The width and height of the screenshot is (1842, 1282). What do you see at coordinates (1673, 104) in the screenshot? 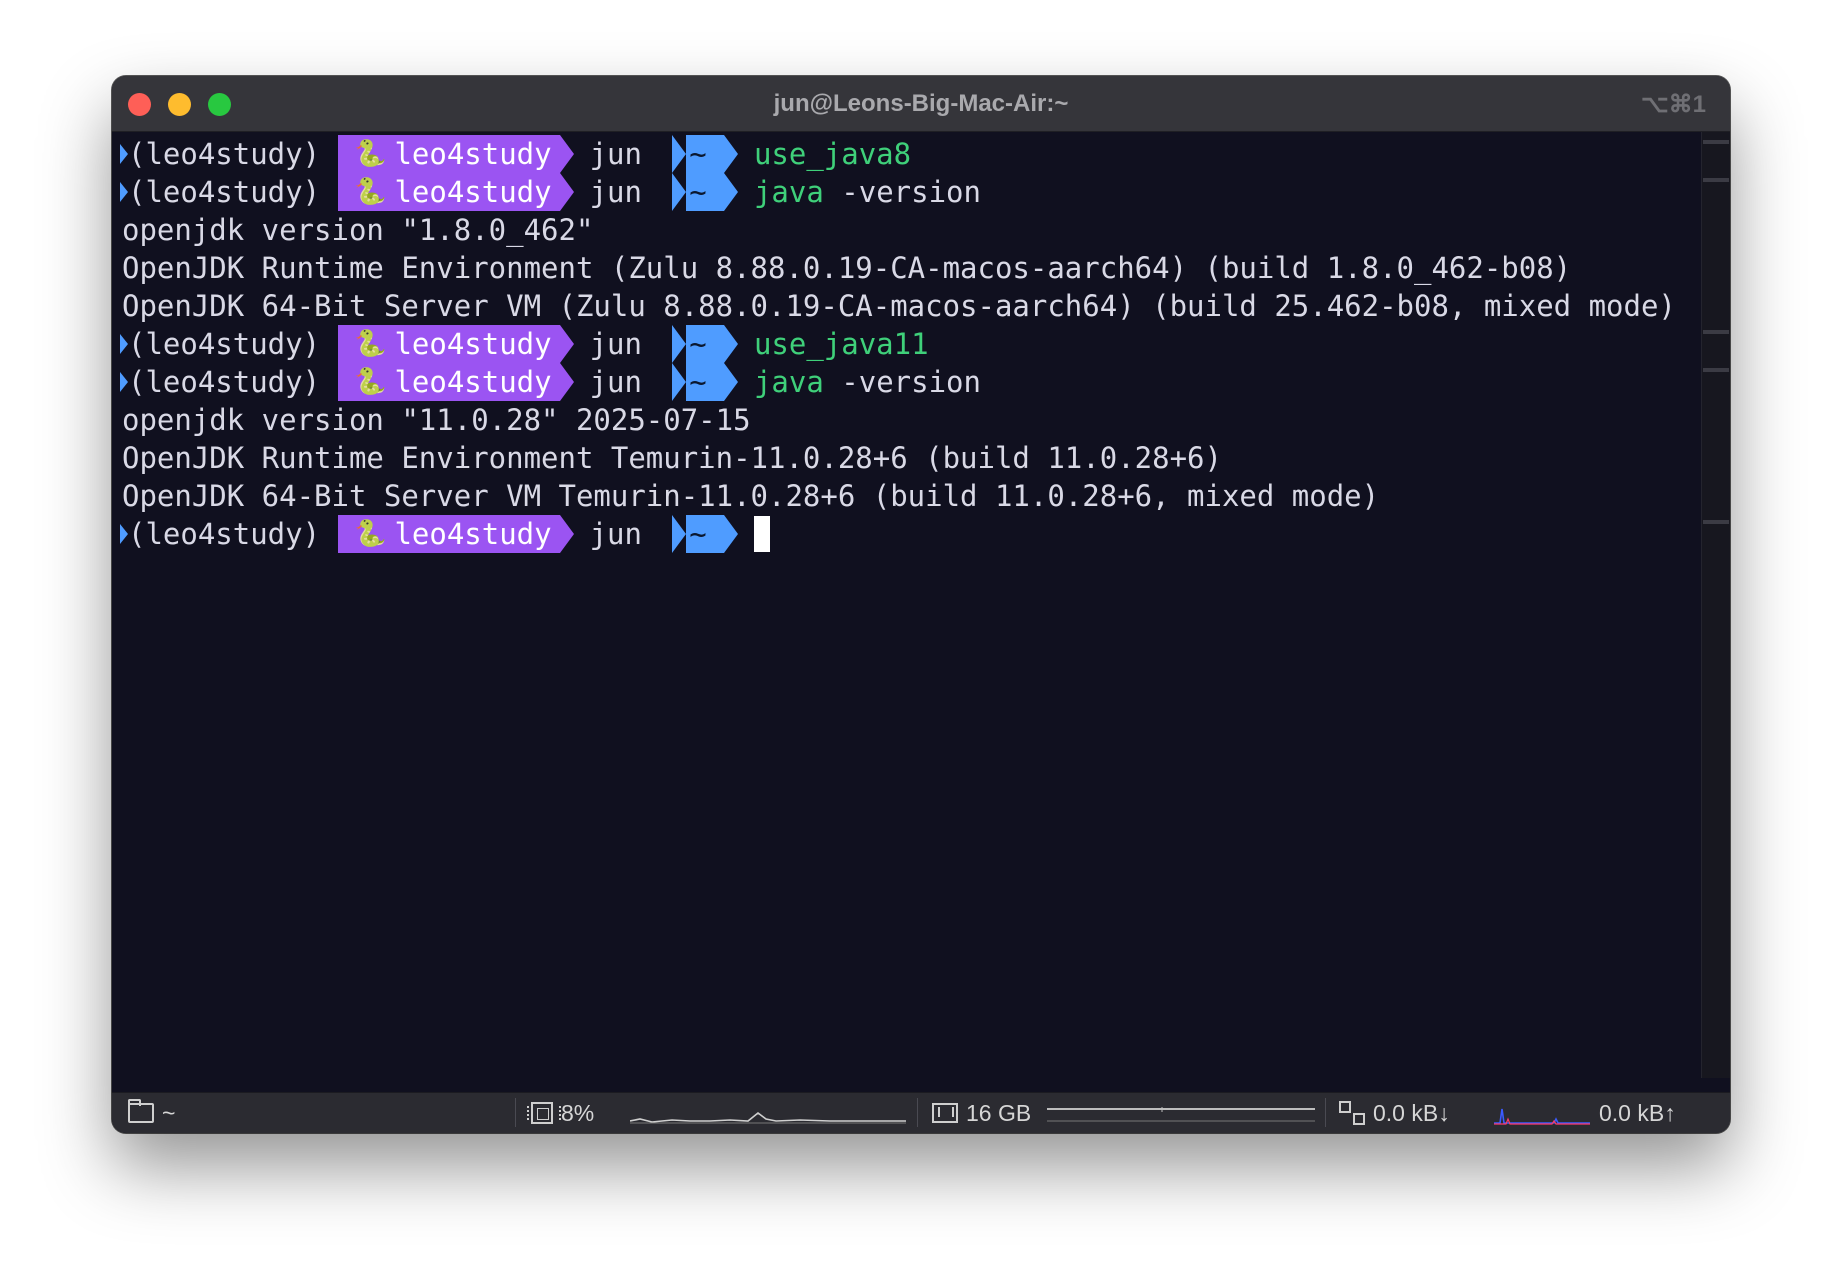
I see `tab-shortcut-label: ⌥⌘1` at bounding box center [1673, 104].